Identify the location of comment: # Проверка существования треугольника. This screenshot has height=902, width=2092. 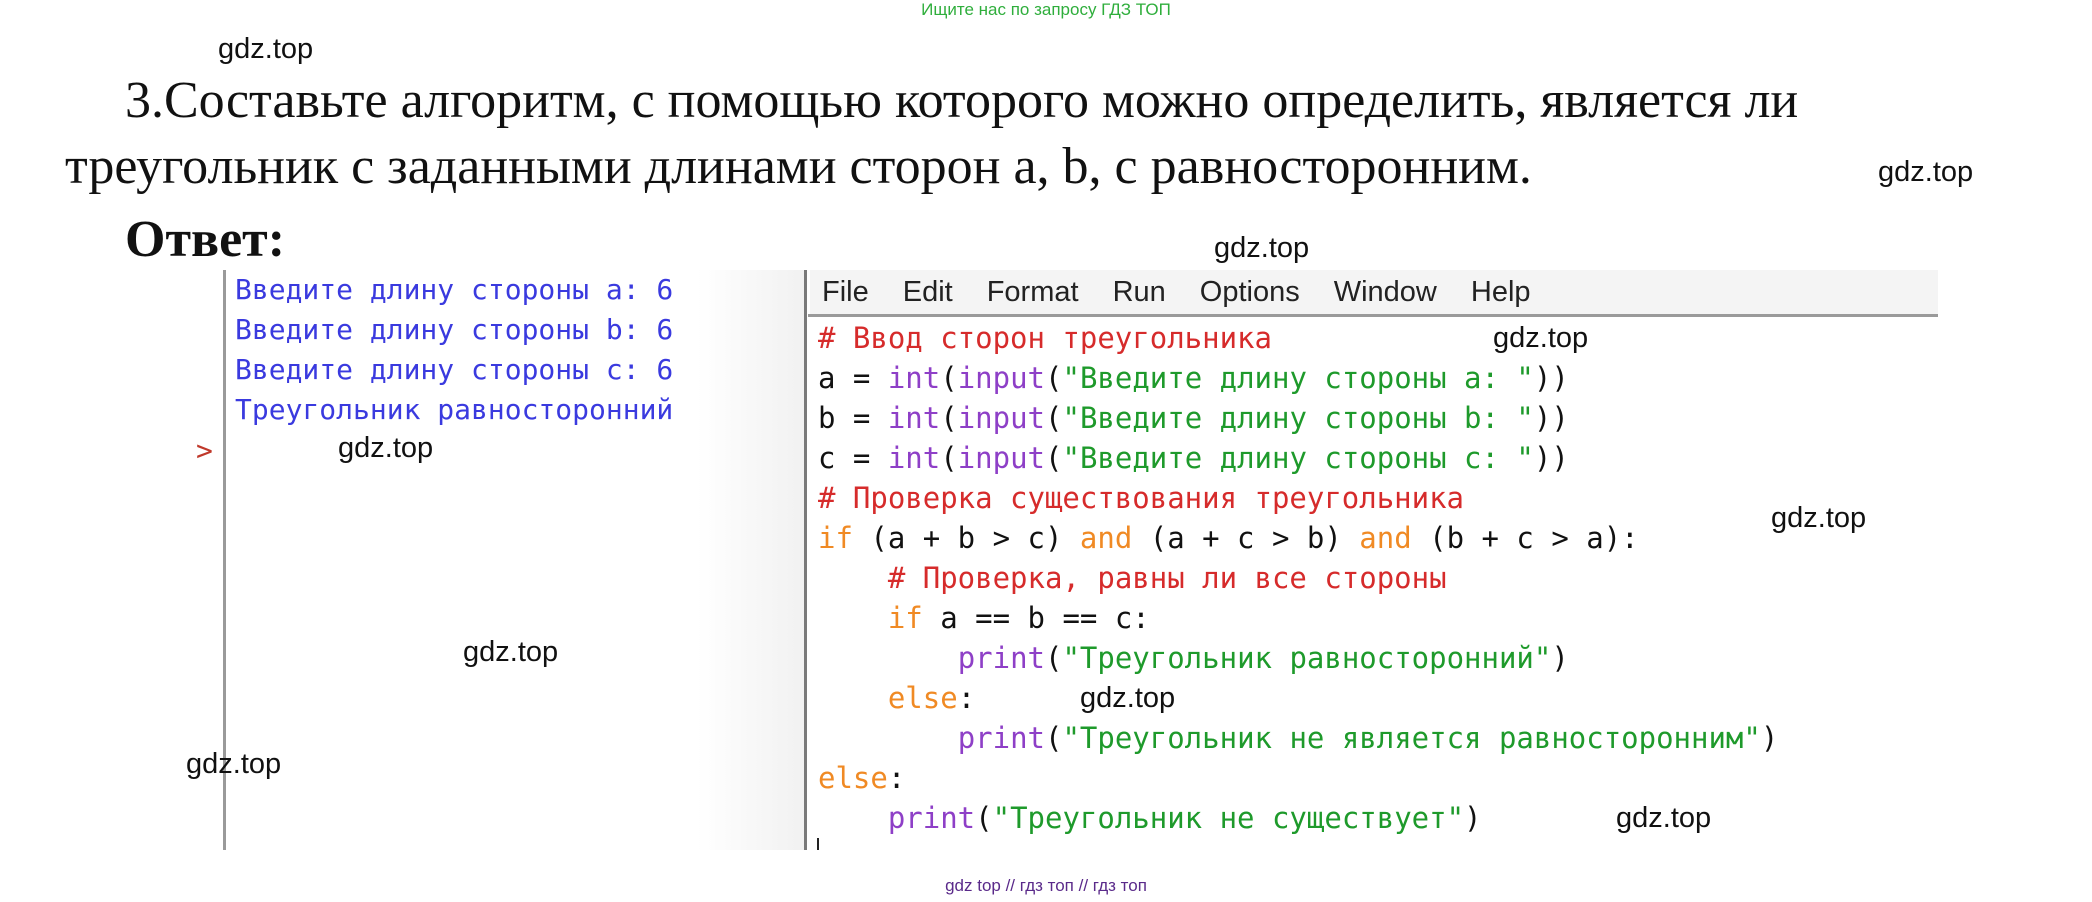
(1141, 498).